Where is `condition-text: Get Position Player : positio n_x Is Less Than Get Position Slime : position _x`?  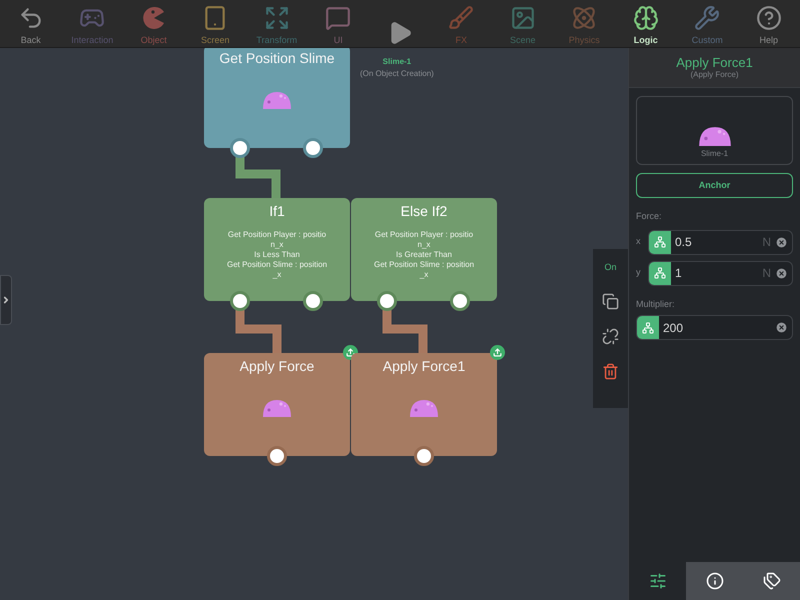 condition-text: Get Position Player : positio n_x Is Less Than Get Position Slime : position _x is located at coordinates (277, 255).